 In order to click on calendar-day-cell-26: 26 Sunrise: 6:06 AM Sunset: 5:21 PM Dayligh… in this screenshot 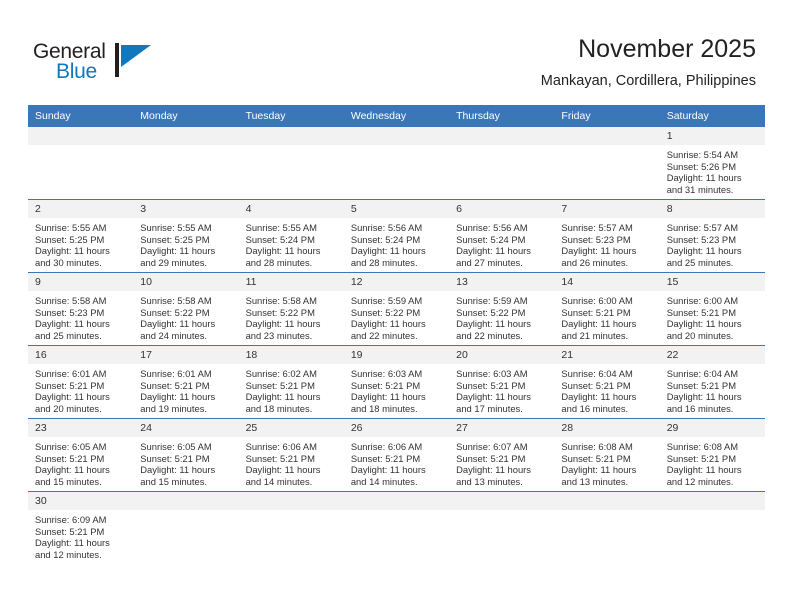, I will do `click(396, 455)`.